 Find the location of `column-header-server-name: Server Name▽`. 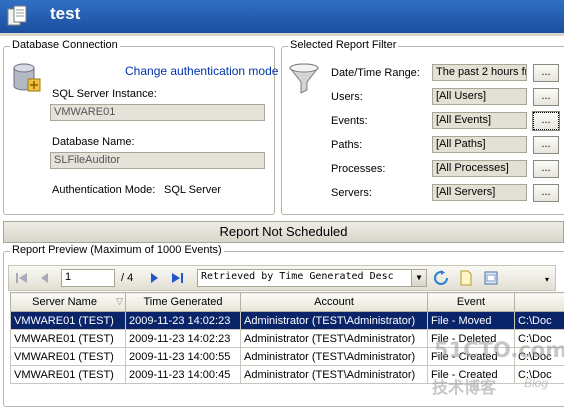

column-header-server-name: Server Name▽ is located at coordinates (68, 302).